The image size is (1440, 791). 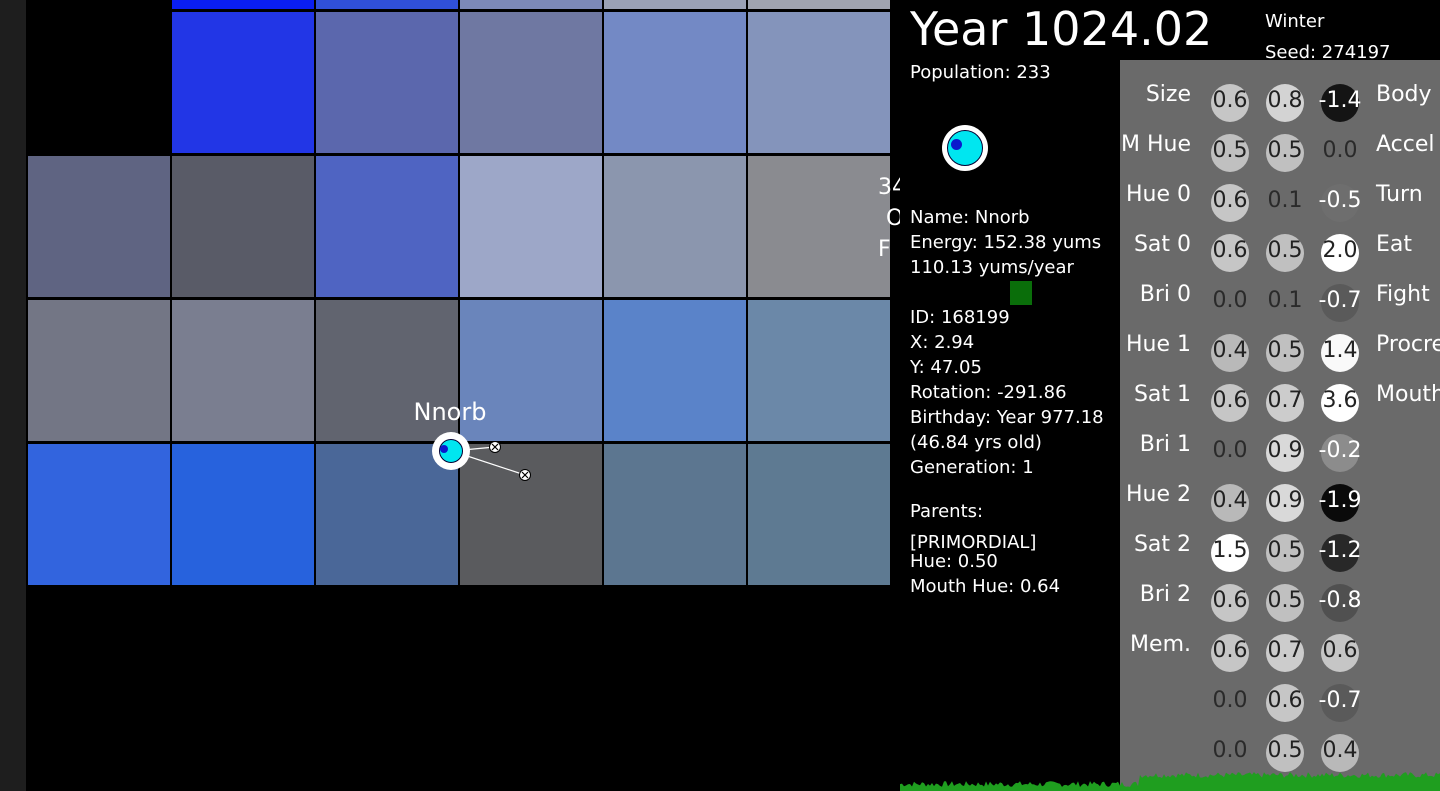 What do you see at coordinates (1006, 242) in the screenshot?
I see `creature-energy-field: Energy: 152.38 yums` at bounding box center [1006, 242].